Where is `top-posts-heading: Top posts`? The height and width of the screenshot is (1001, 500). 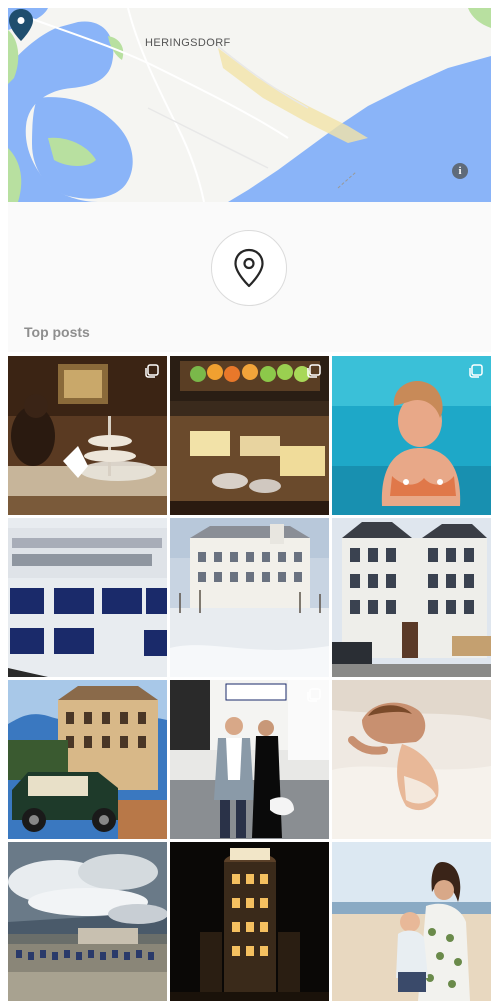
top-posts-heading: Top posts is located at coordinates (57, 332).